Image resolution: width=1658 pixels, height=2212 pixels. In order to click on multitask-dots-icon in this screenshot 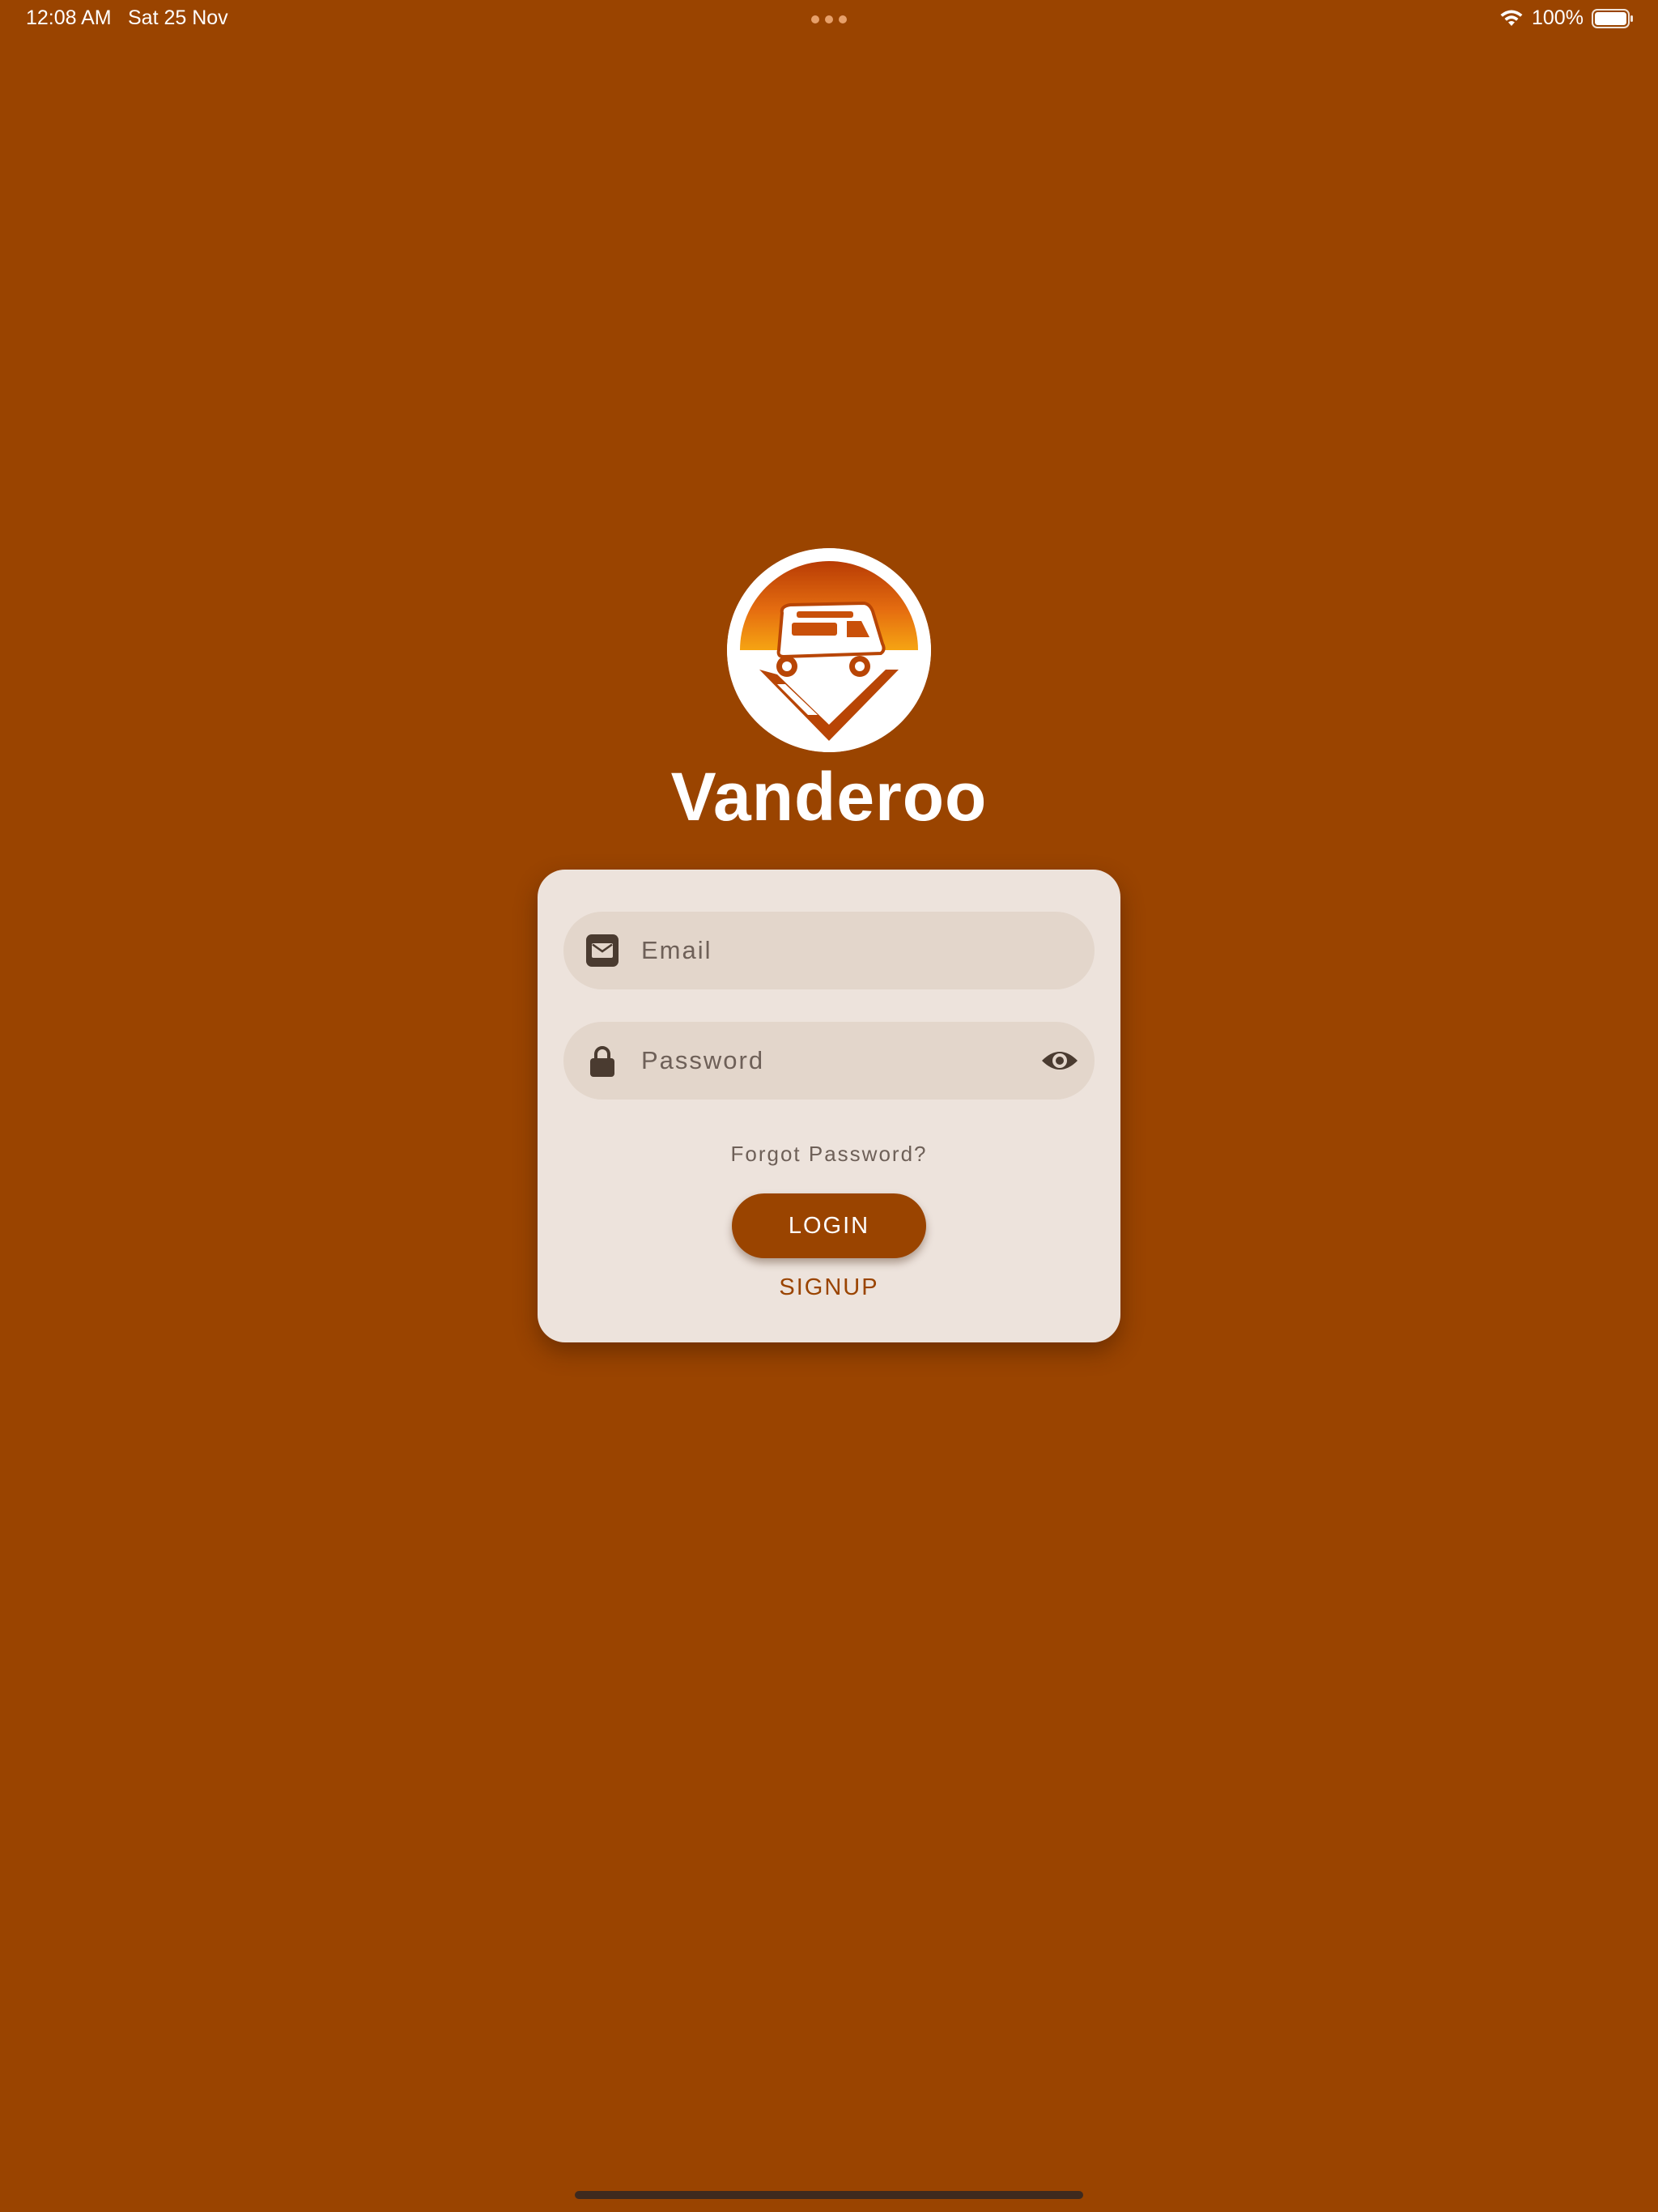, I will do `click(829, 19)`.